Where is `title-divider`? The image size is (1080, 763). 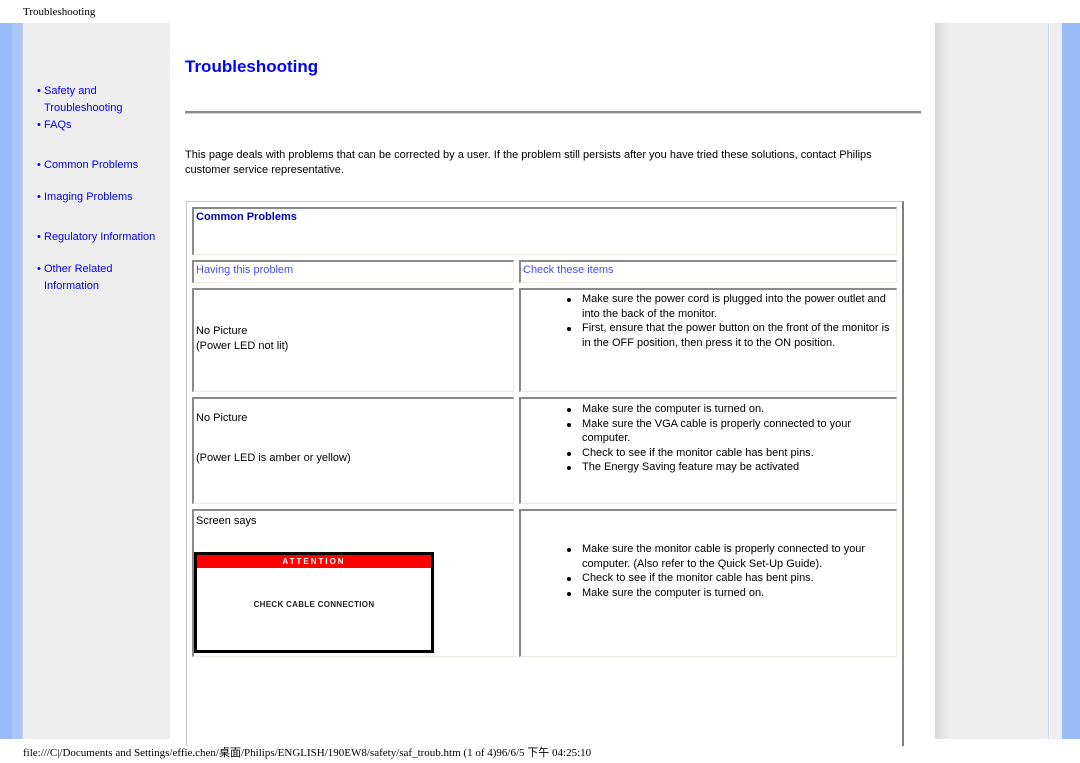
title-divider is located at coordinates (553, 112).